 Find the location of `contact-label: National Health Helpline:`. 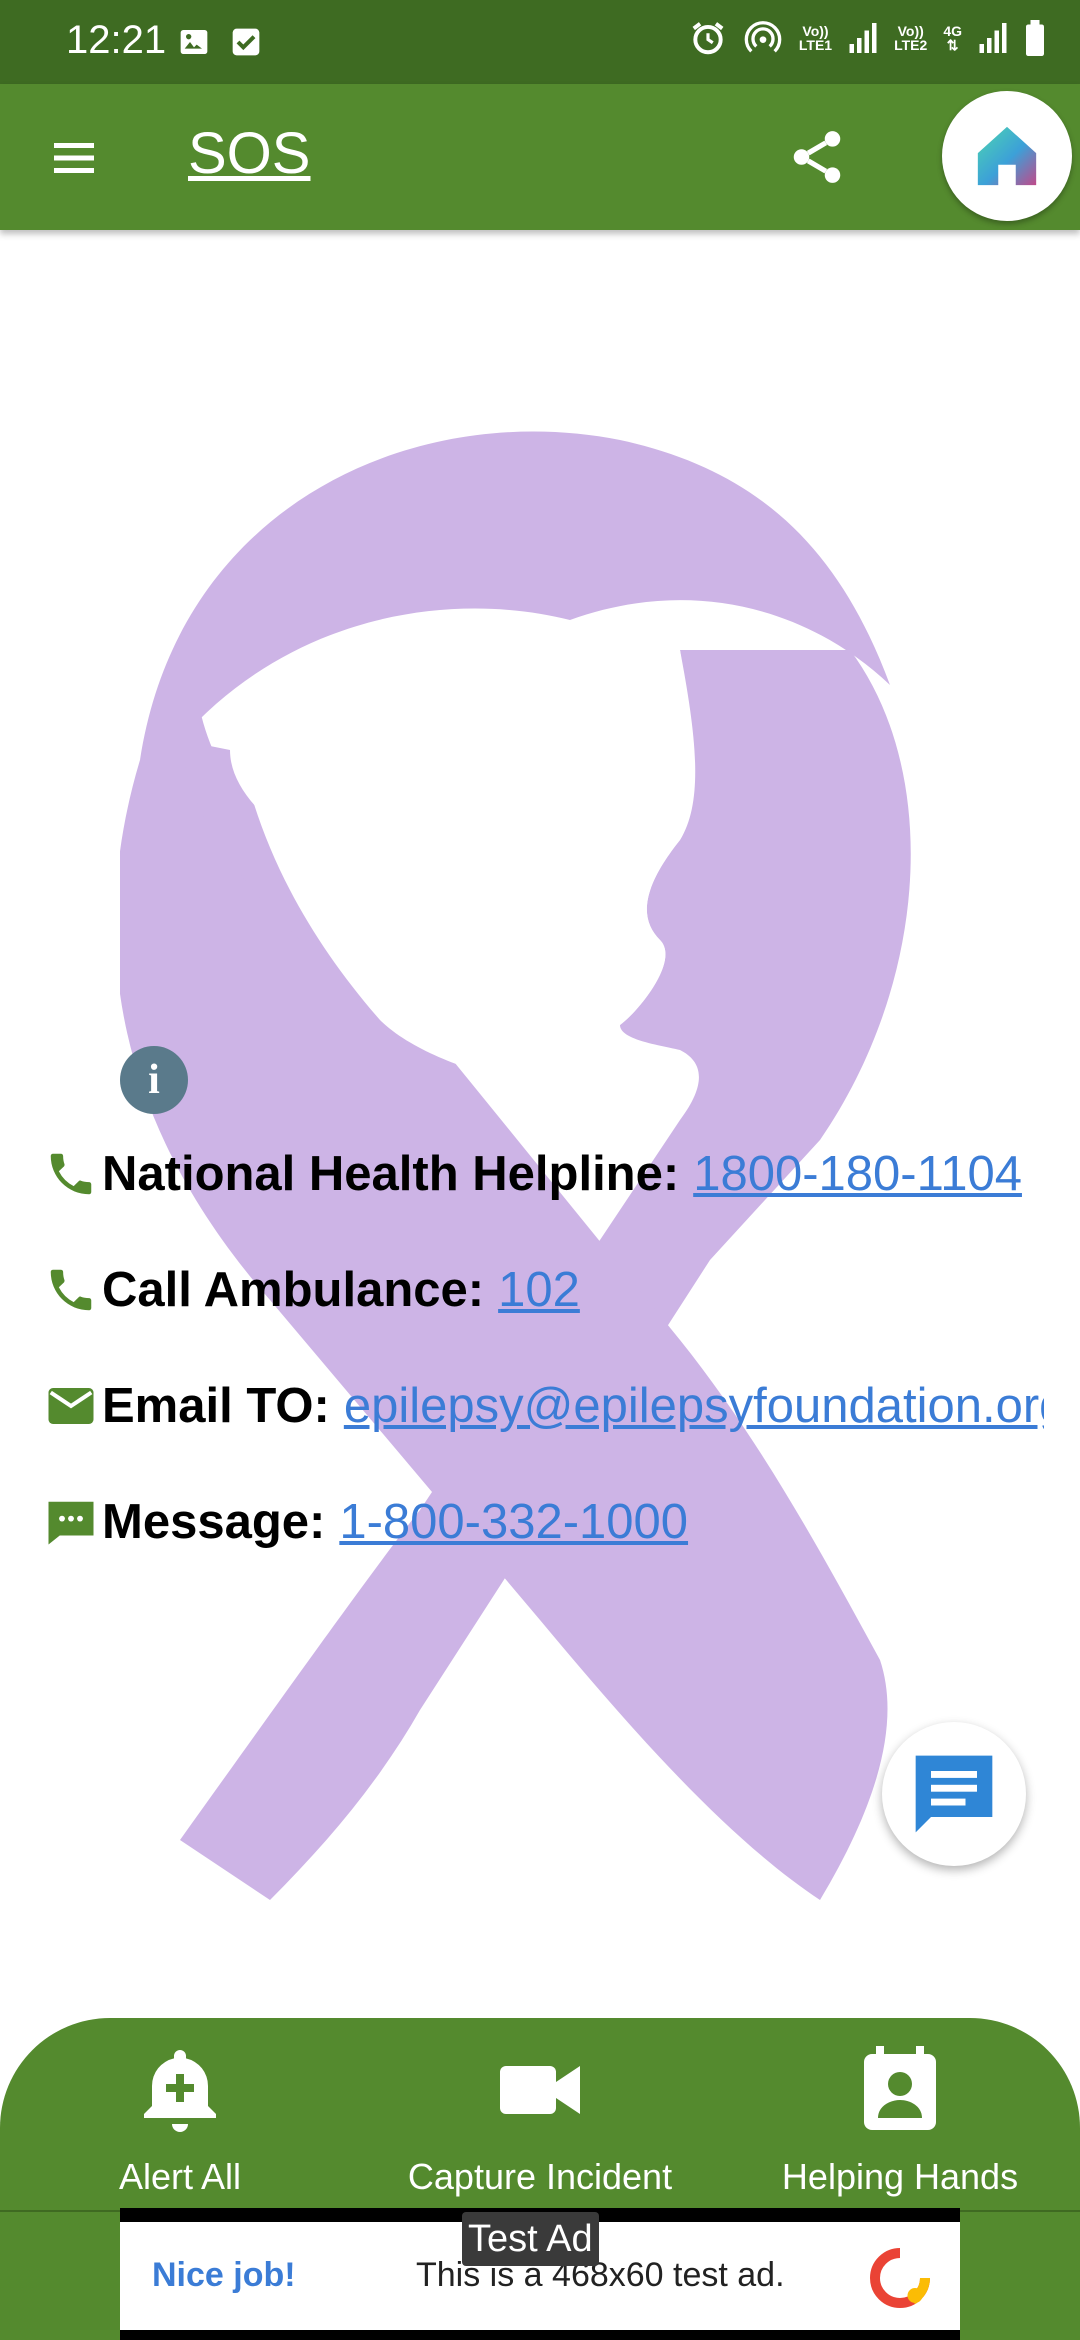

contact-label: National Health Helpline: is located at coordinates (391, 1174).